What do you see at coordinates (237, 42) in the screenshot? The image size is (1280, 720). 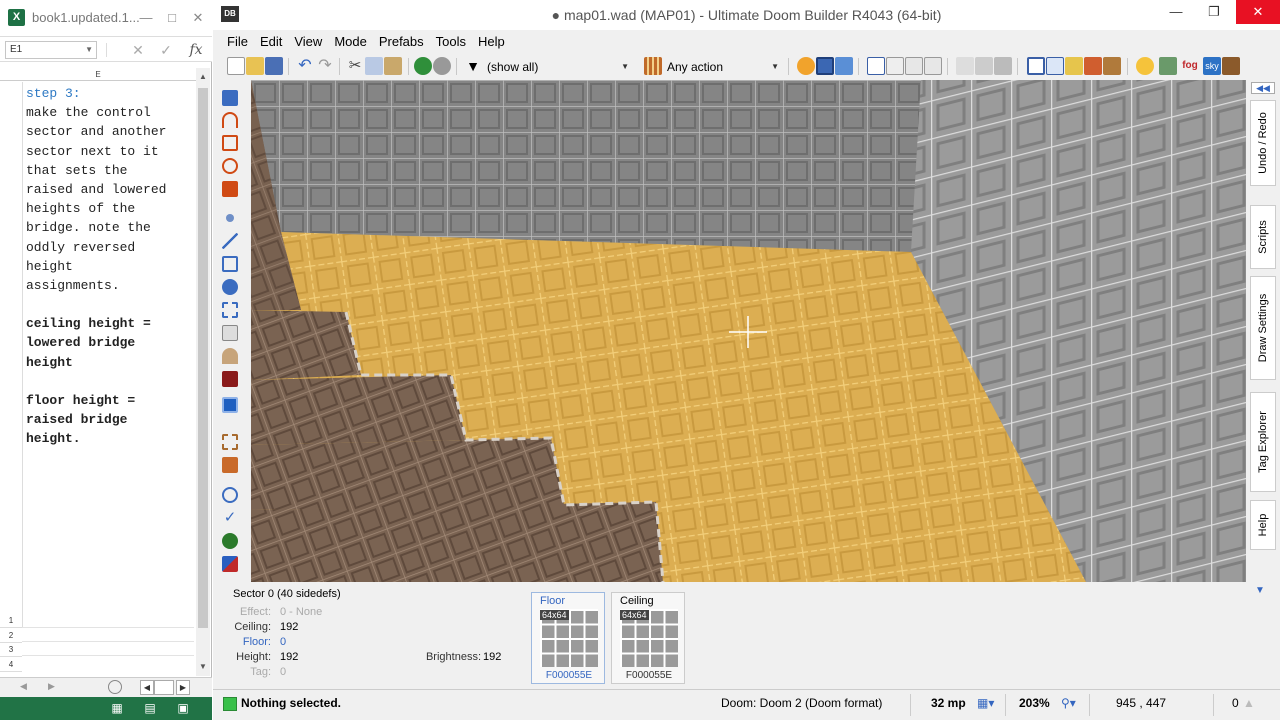 I see `menu-file: File` at bounding box center [237, 42].